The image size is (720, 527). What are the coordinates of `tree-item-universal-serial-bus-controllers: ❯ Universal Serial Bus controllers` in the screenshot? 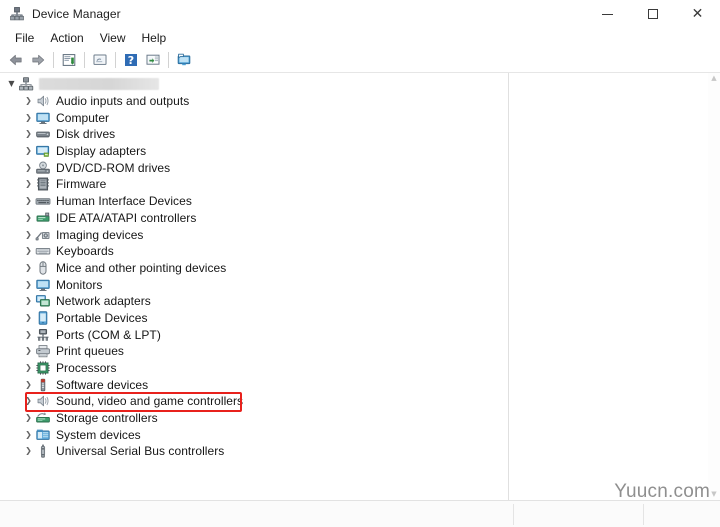 It's located at (251, 451).